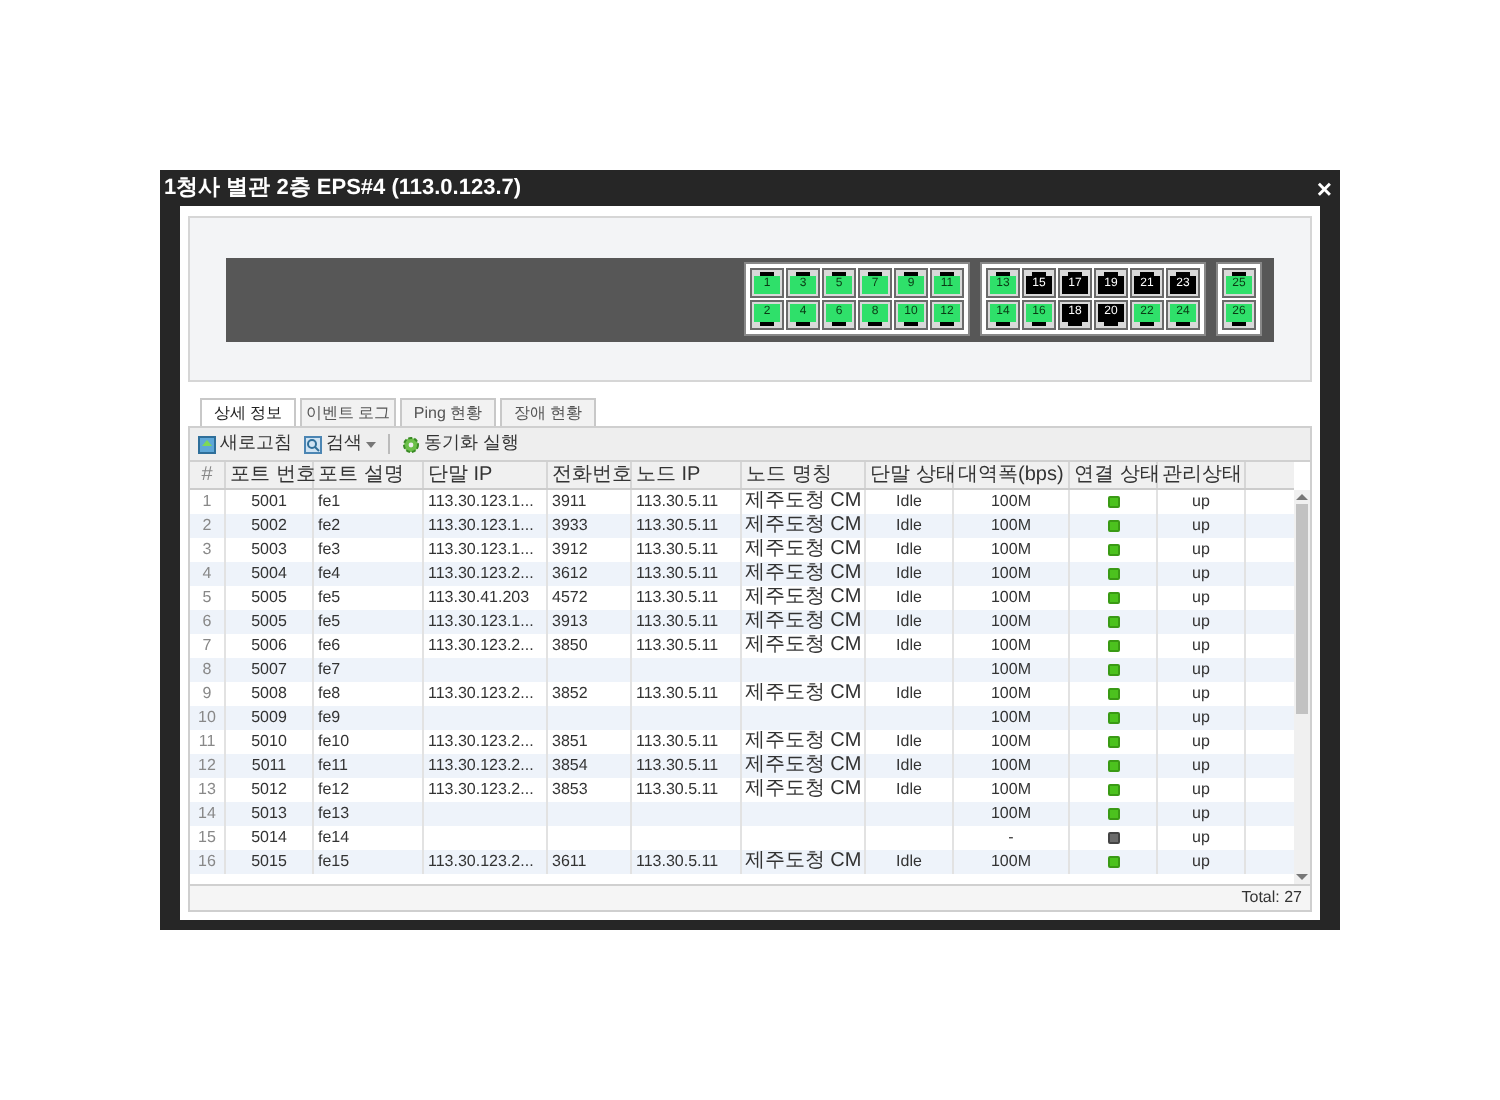  I want to click on column-header: 단말 IP, so click(486, 475).